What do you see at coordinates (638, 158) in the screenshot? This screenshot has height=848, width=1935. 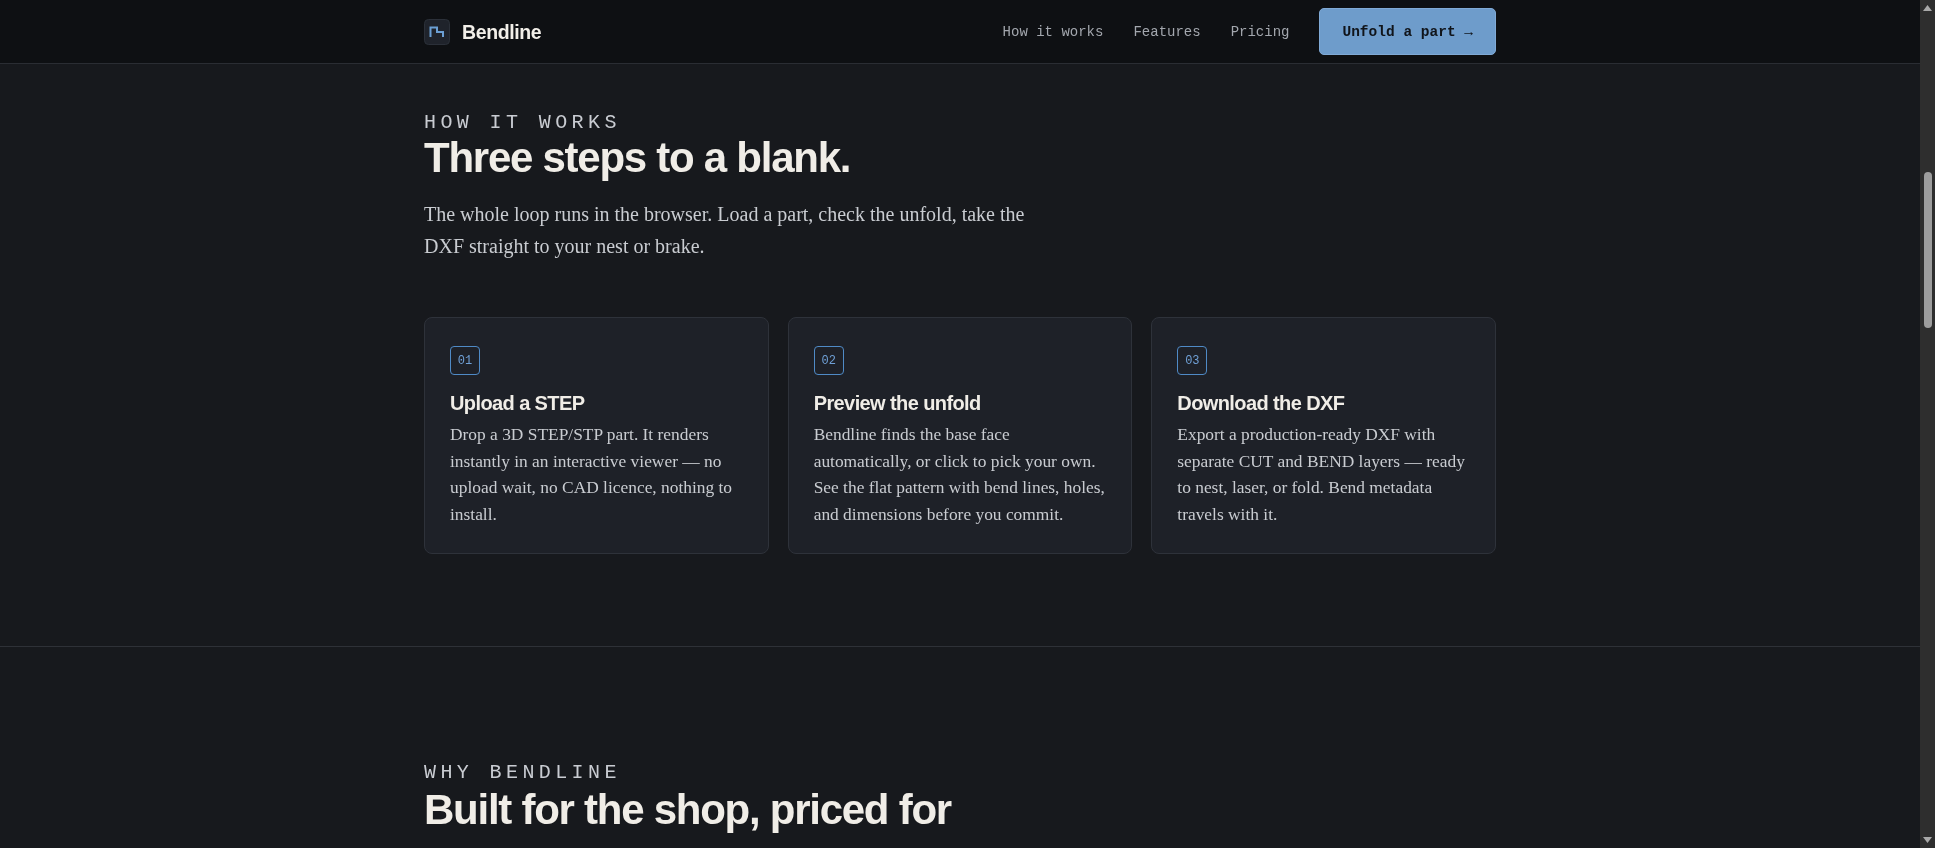 I see `section-heading: Three steps to a blank.` at bounding box center [638, 158].